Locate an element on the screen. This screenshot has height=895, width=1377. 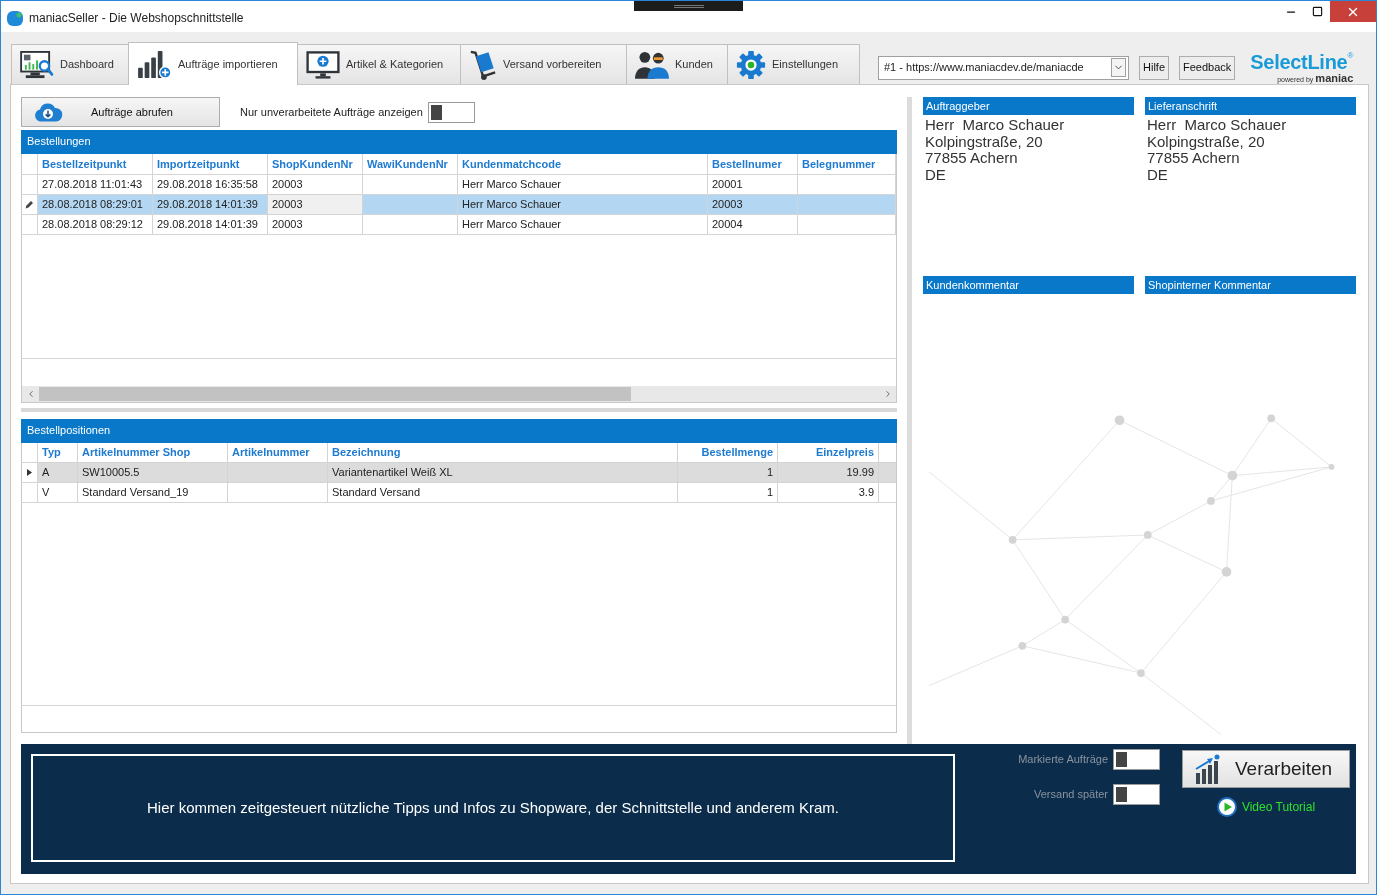
column-header: Bestellmenge is located at coordinates (728, 452).